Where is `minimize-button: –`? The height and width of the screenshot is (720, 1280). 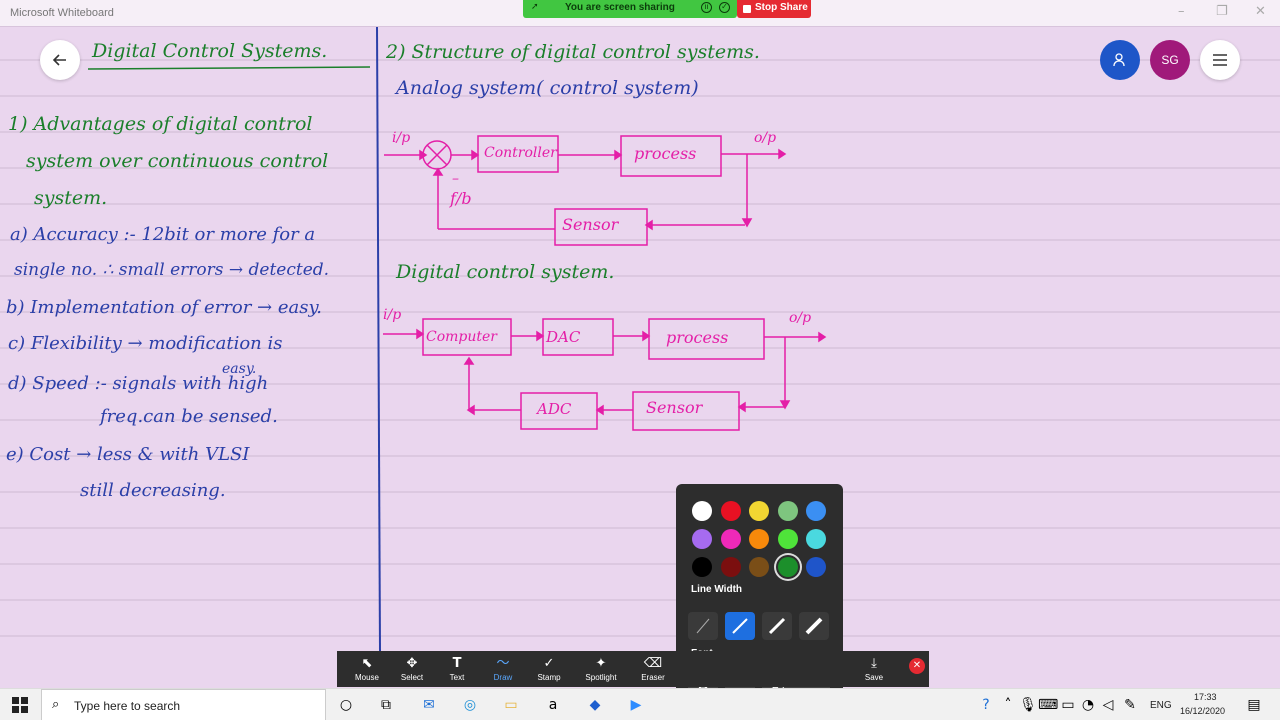
minimize-button: – is located at coordinates (1181, 11).